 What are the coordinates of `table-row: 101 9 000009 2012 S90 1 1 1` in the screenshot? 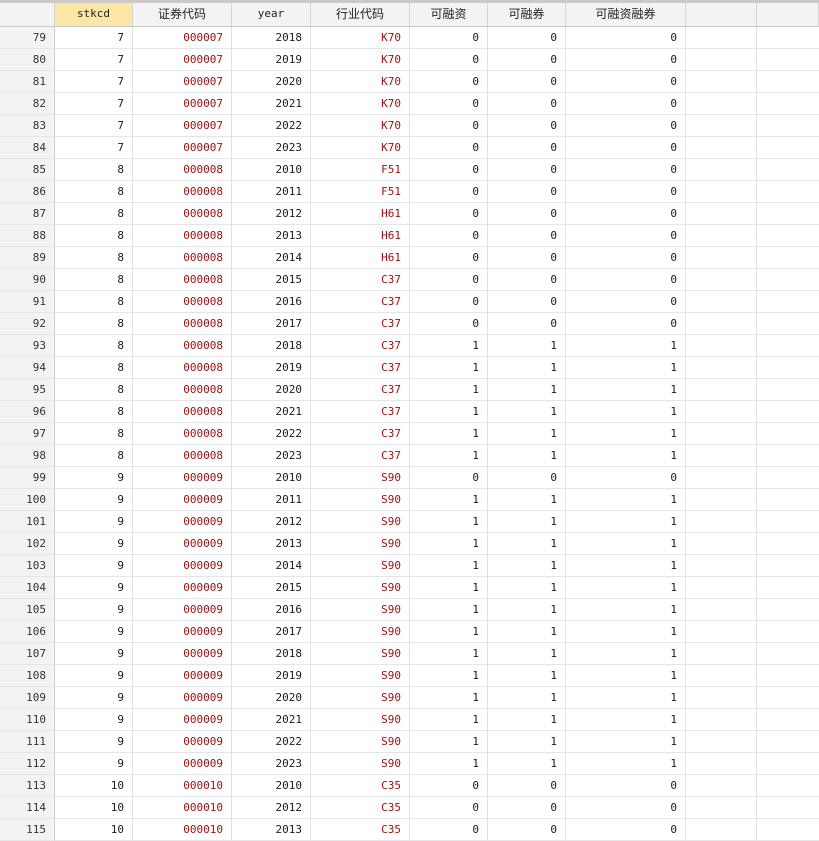 It's located at (409, 522).